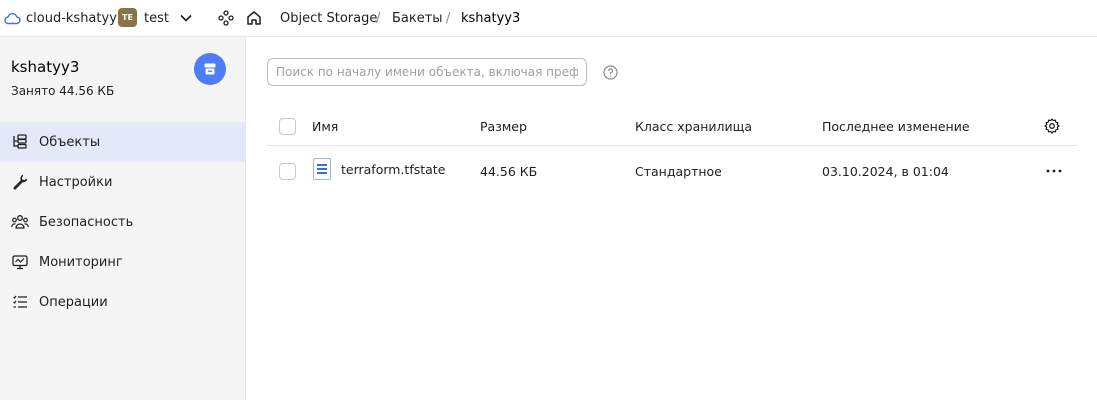  Describe the element at coordinates (20, 302) in the screenshot. I see `list-icon` at that location.